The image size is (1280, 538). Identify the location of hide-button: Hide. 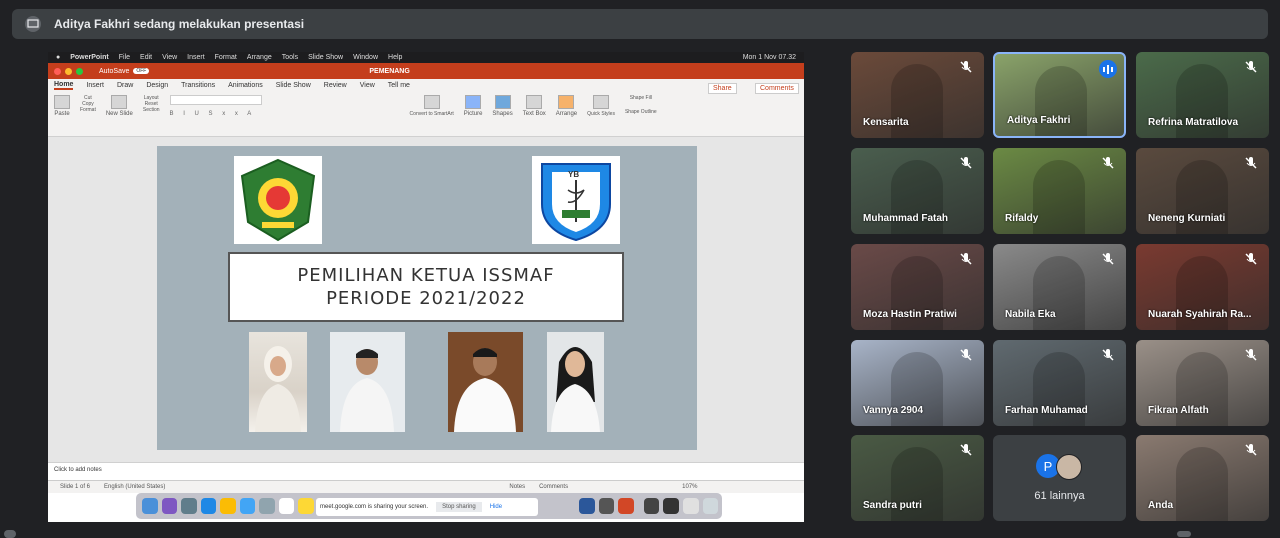
(496, 507).